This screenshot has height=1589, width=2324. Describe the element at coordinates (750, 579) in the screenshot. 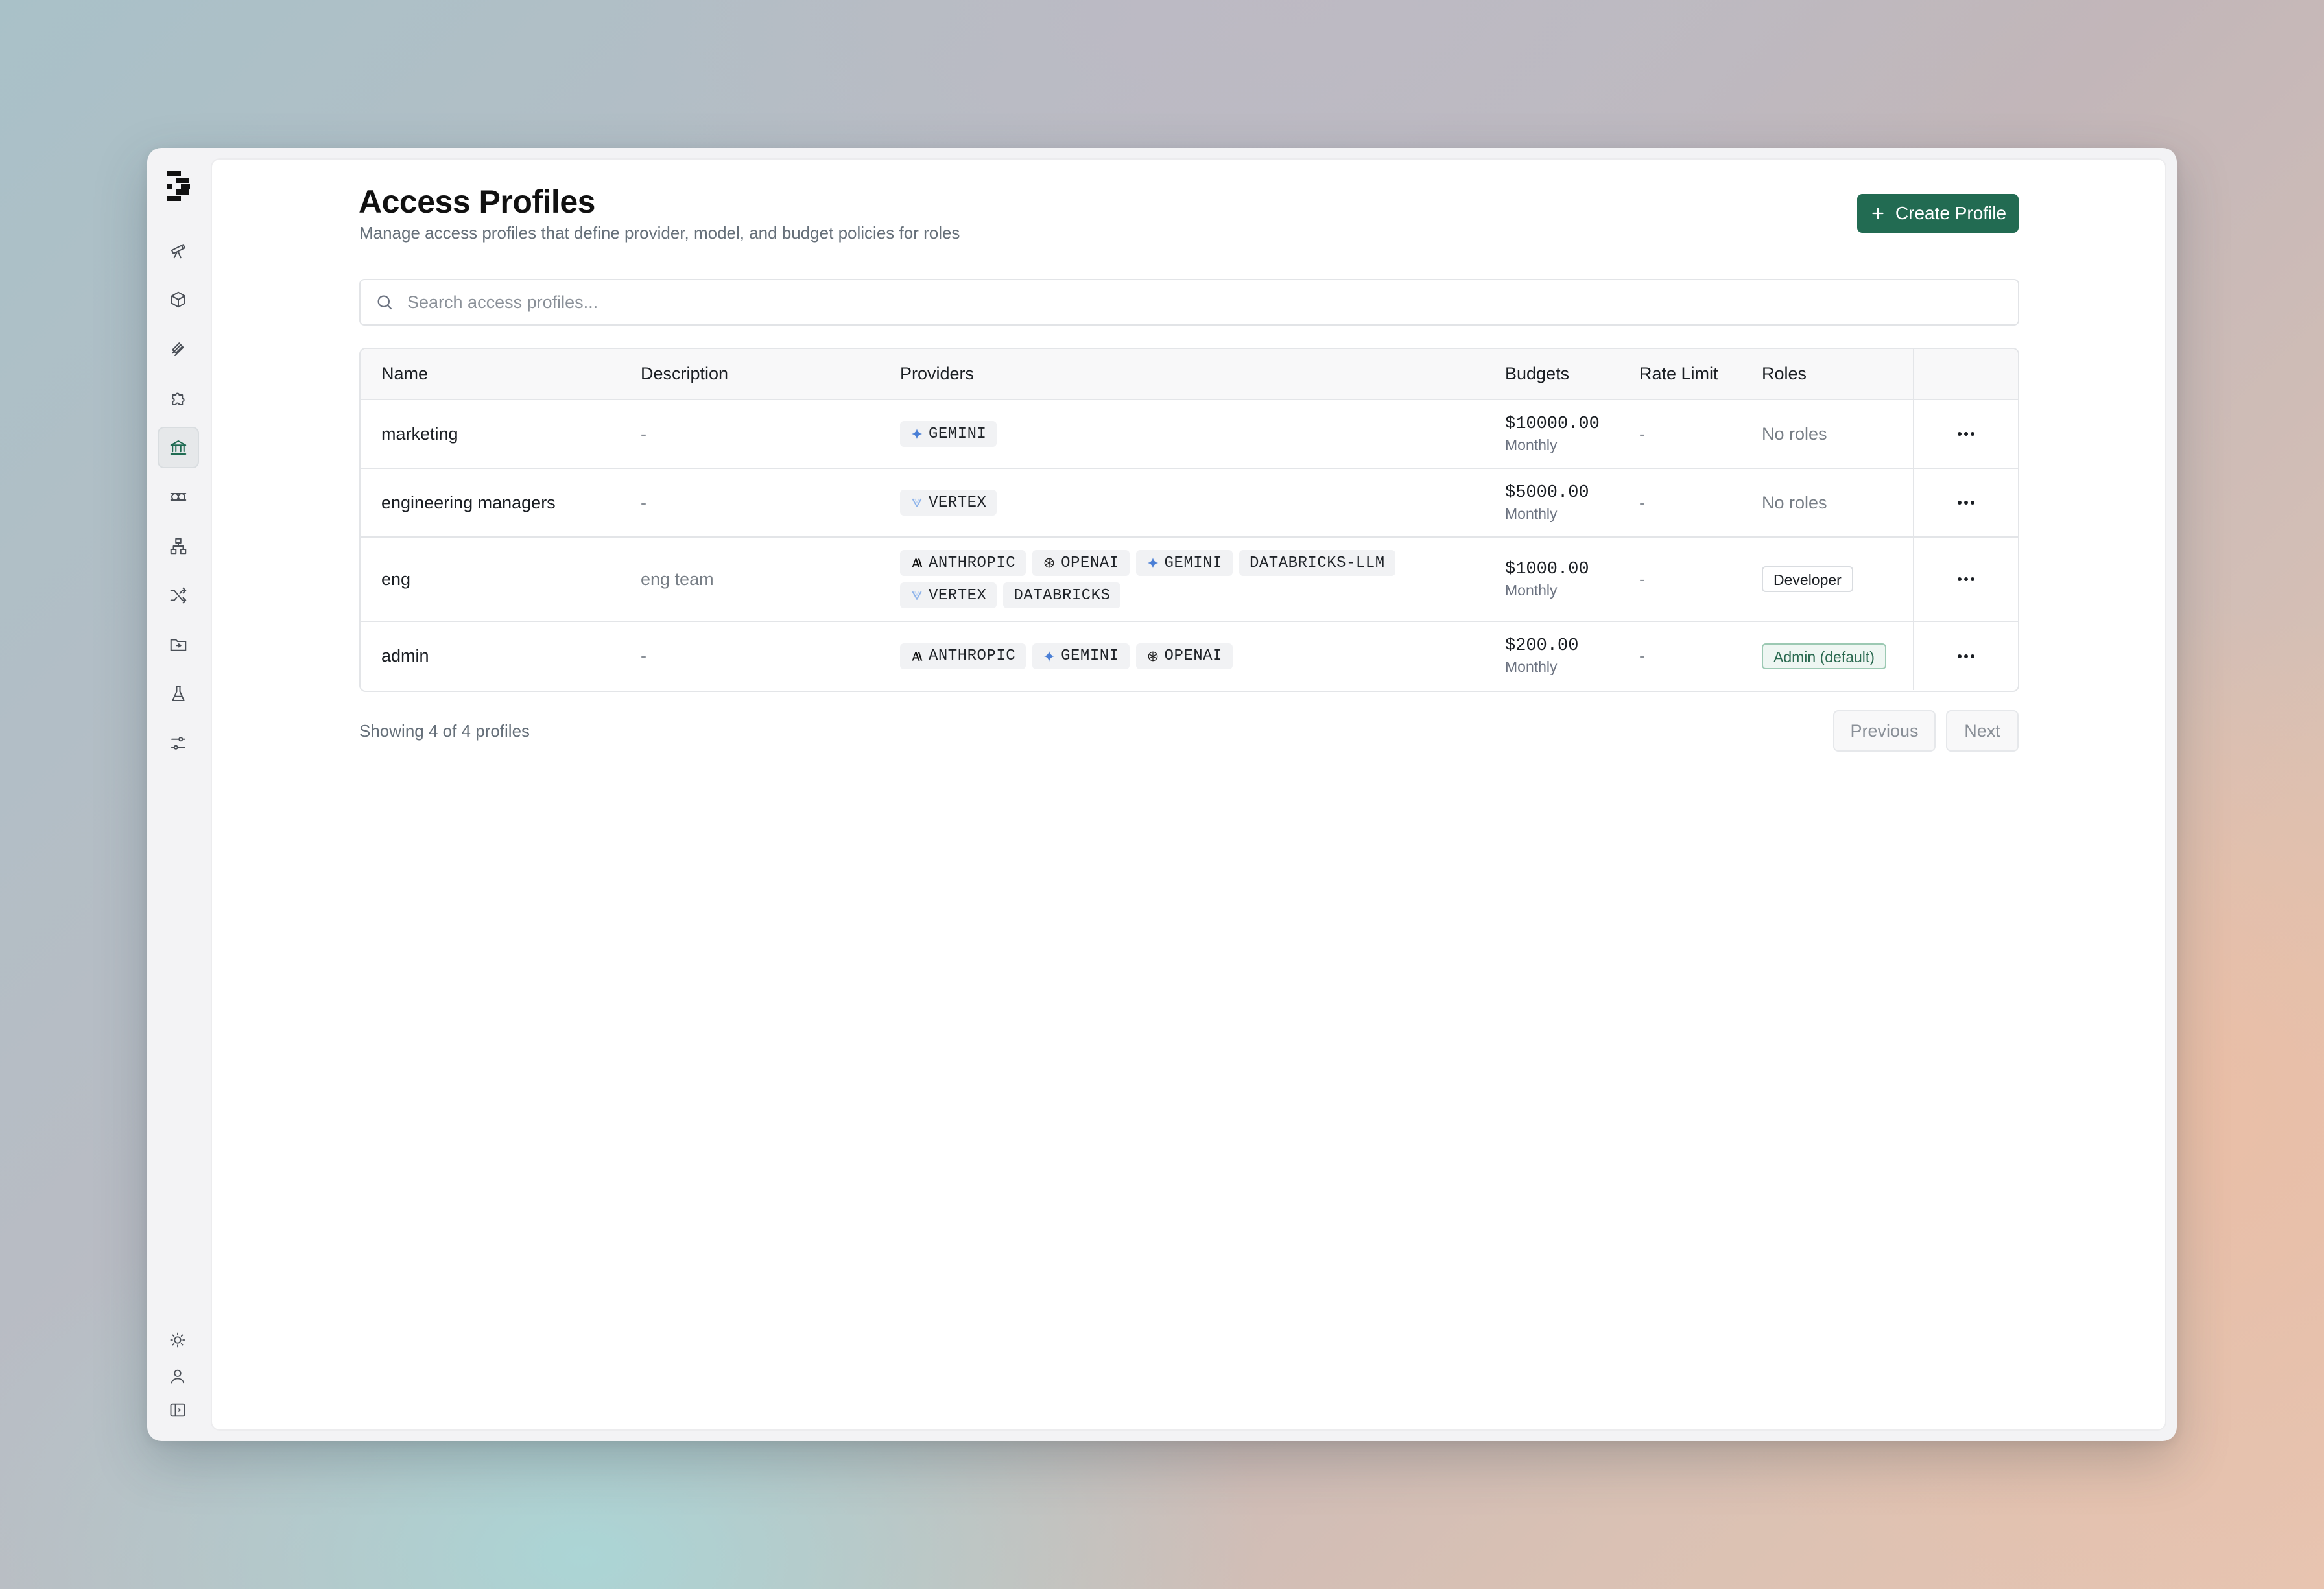

I see `profile-description: eng team` at that location.